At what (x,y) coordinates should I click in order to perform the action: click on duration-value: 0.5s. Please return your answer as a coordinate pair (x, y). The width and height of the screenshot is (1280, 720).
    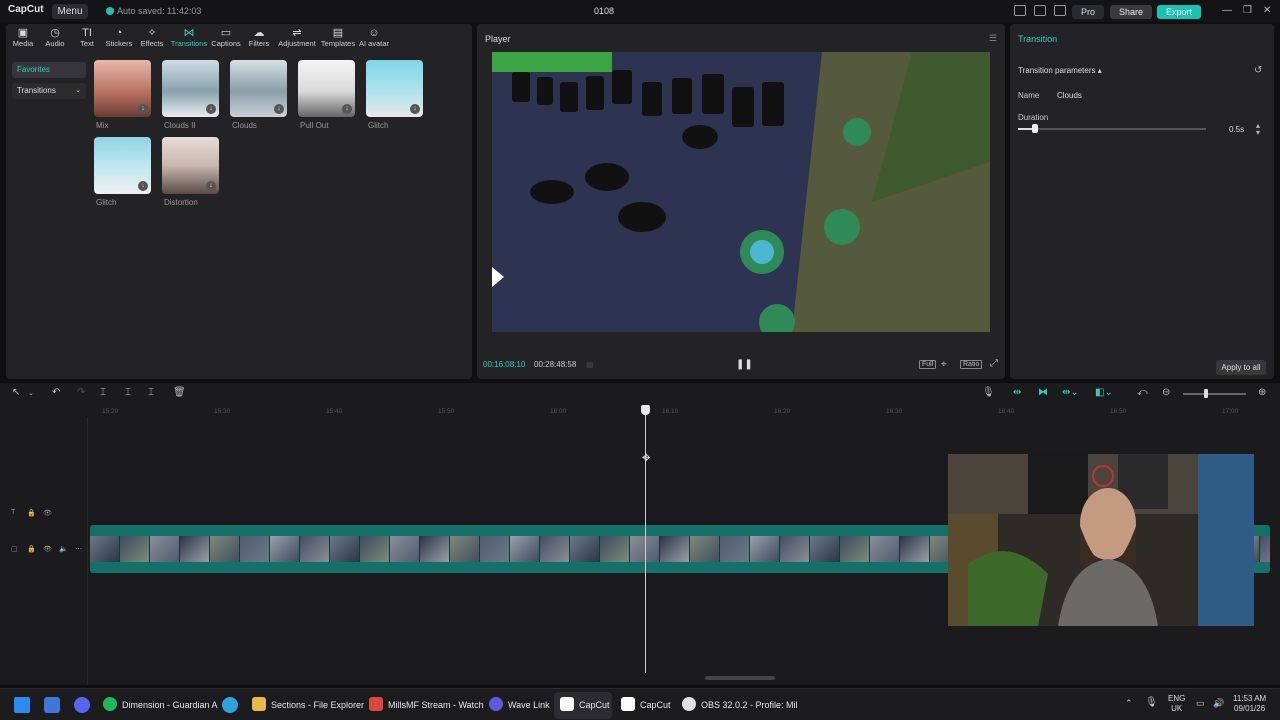
    Looking at the image, I should click on (1236, 129).